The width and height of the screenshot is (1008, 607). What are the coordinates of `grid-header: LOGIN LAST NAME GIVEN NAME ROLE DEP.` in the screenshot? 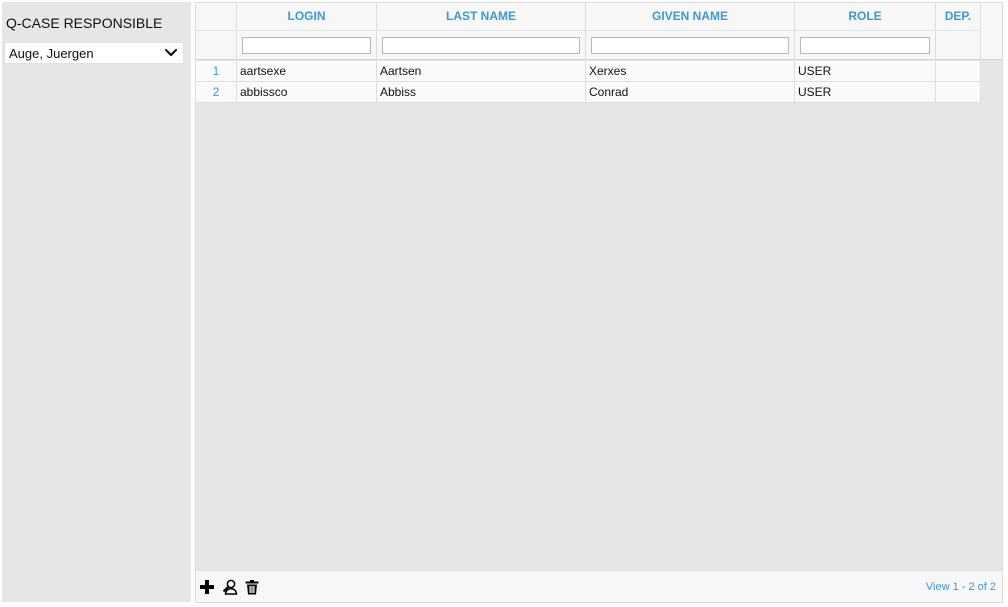 It's located at (599, 31).